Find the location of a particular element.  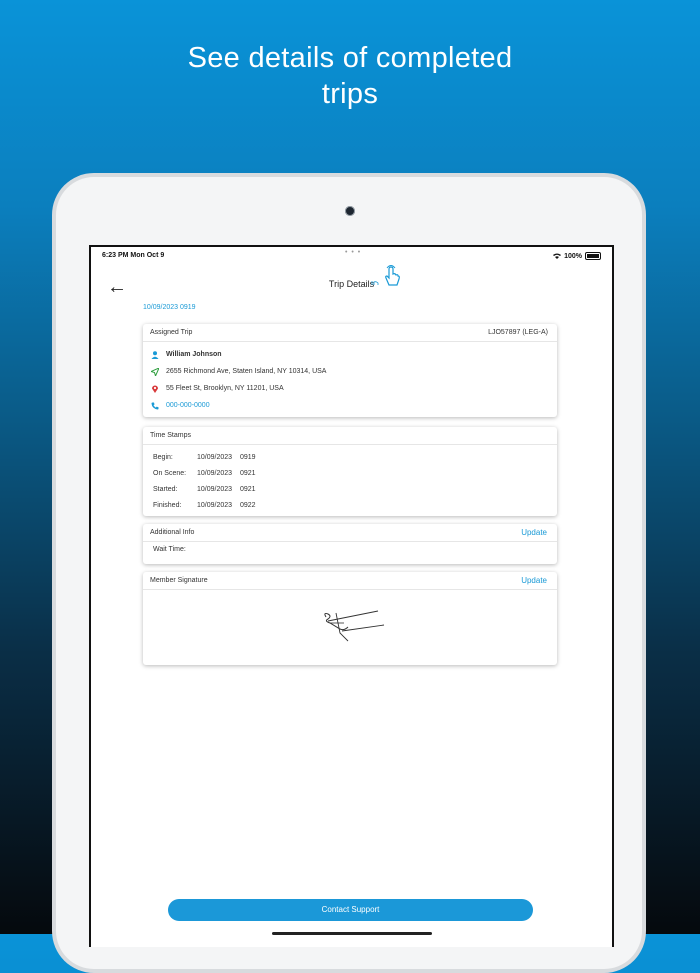

multitask-dots: • • • is located at coordinates (353, 252).